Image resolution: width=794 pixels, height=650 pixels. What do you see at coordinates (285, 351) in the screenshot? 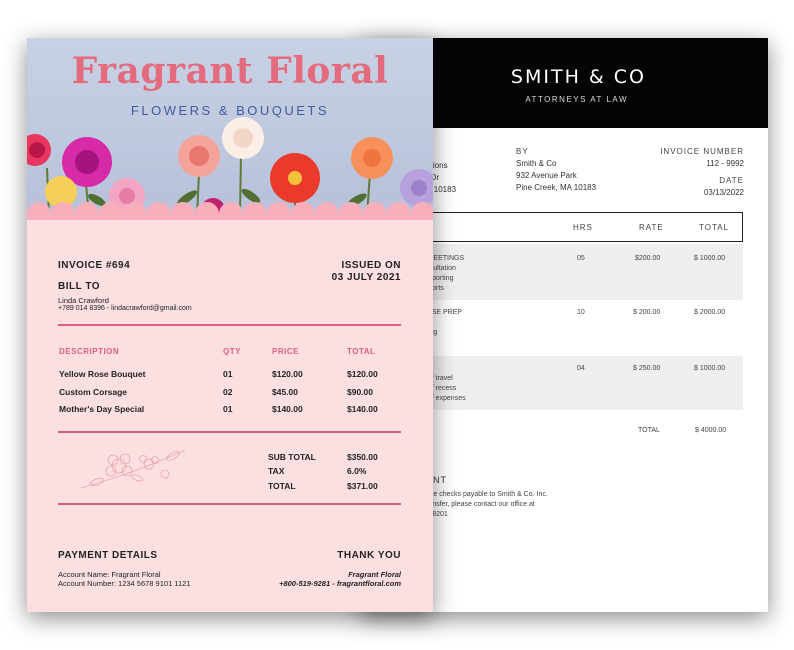
I see `col-price: PRICE` at bounding box center [285, 351].